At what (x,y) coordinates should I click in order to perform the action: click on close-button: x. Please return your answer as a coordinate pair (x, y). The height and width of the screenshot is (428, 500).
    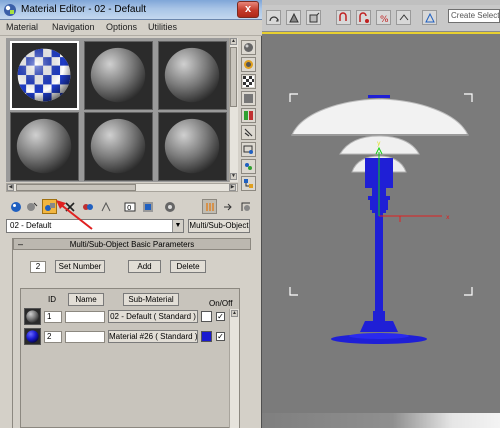
    Looking at the image, I should click on (248, 9).